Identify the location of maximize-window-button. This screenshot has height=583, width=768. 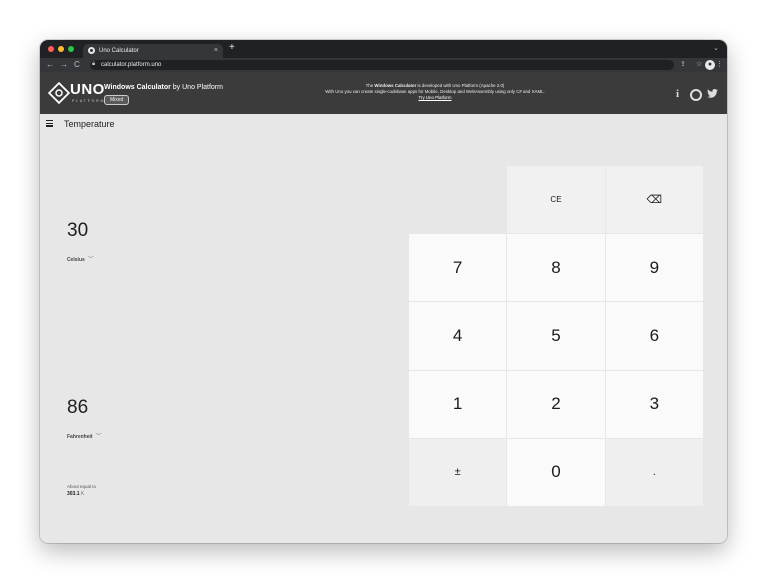
(71, 49).